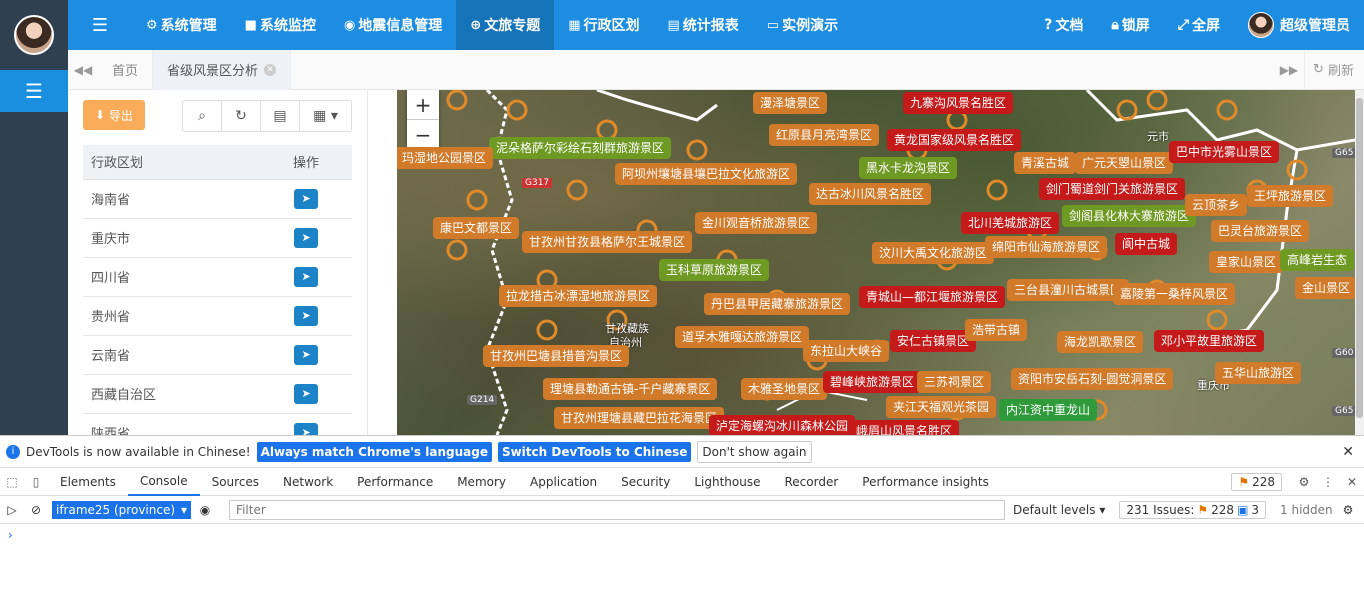 This screenshot has height=601, width=1364. Describe the element at coordinates (639, 418) in the screenshot. I see `scenic-area-label: 甘孜州理塘县藏巴拉花海景区` at that location.